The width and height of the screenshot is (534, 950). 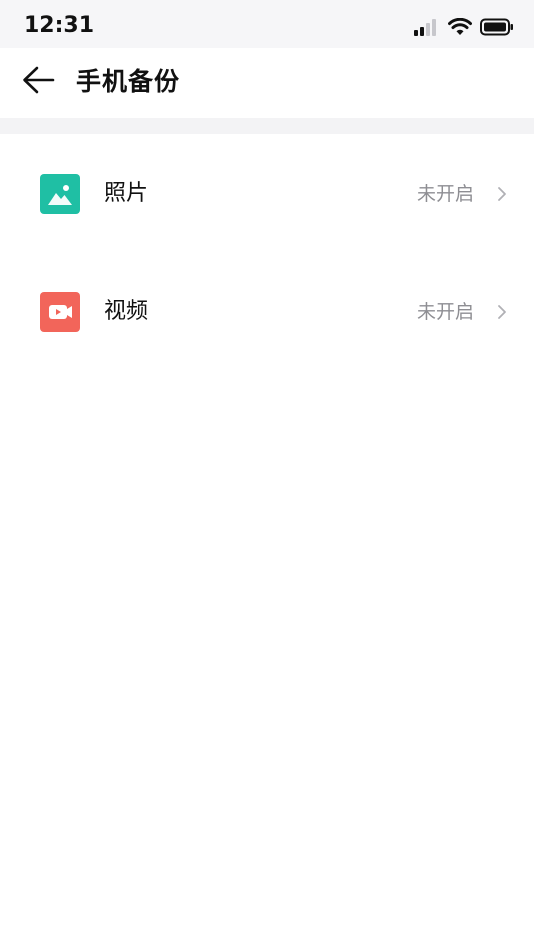 I want to click on video-icon, so click(x=60, y=312).